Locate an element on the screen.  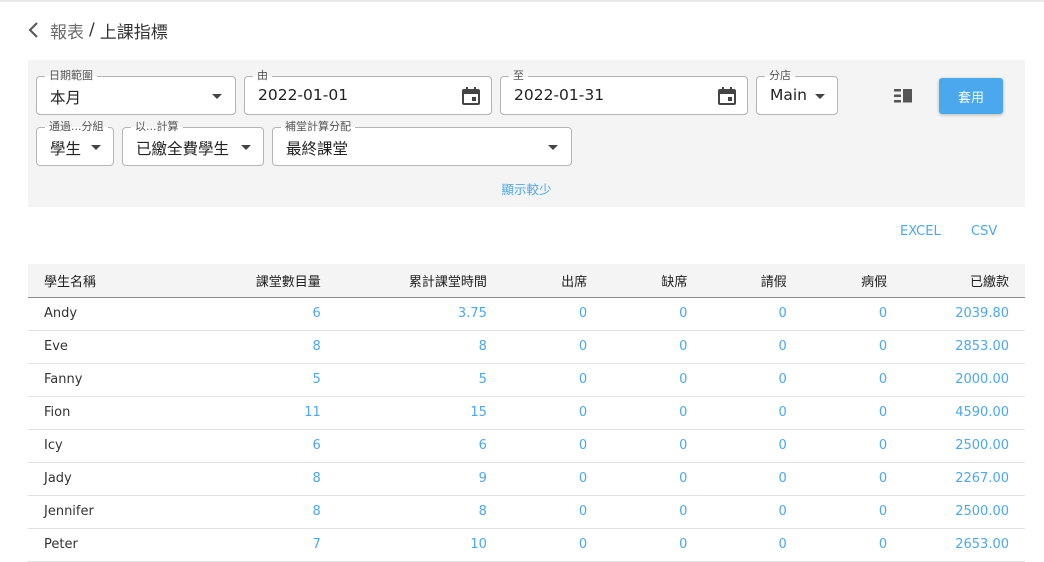
header-paid: 已繳款 is located at coordinates (964, 281).